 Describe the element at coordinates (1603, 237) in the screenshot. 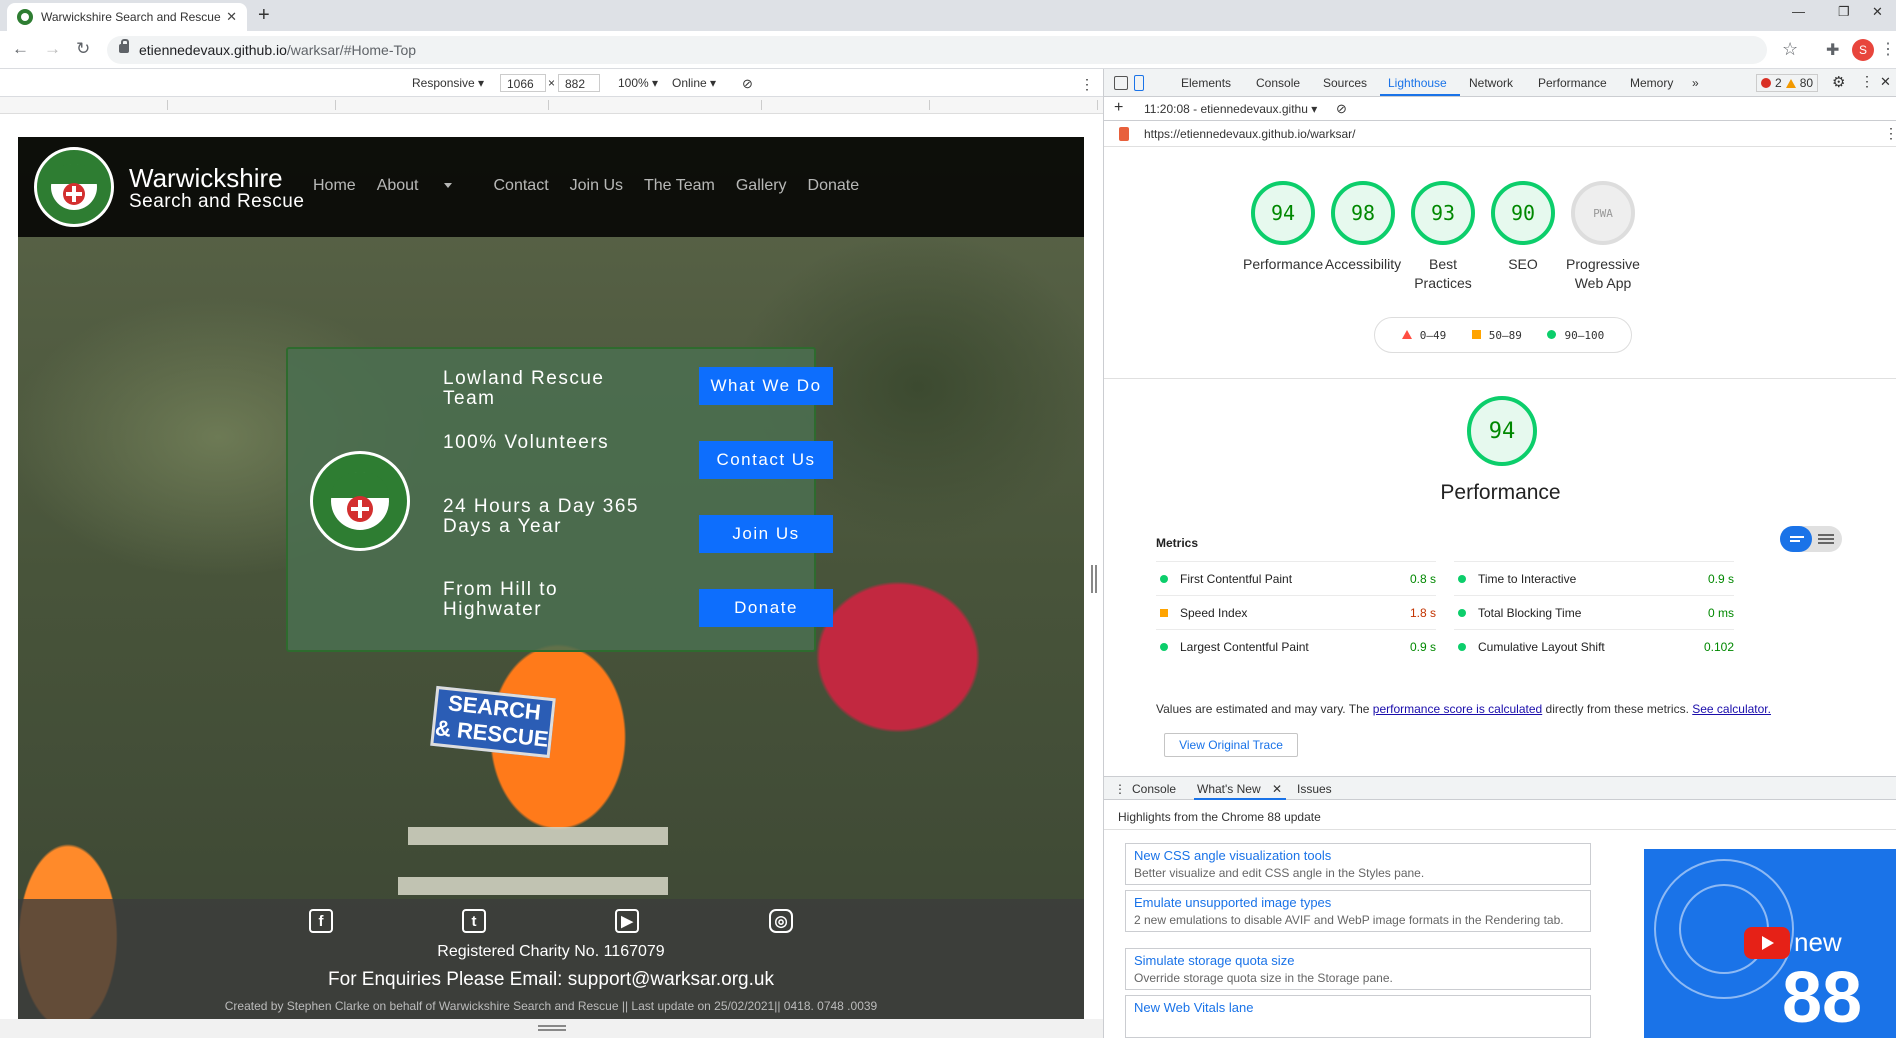

I see `score-pwa: PWA Progressive Web App` at that location.